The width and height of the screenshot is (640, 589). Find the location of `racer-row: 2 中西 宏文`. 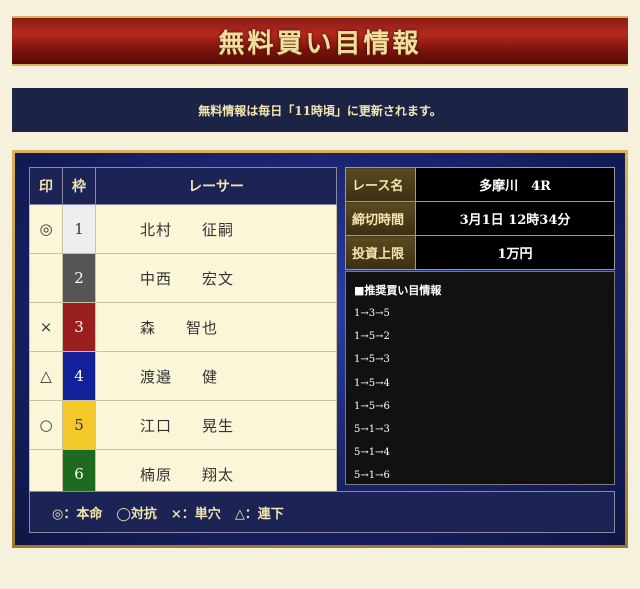

racer-row: 2 中西 宏文 is located at coordinates (183, 278).